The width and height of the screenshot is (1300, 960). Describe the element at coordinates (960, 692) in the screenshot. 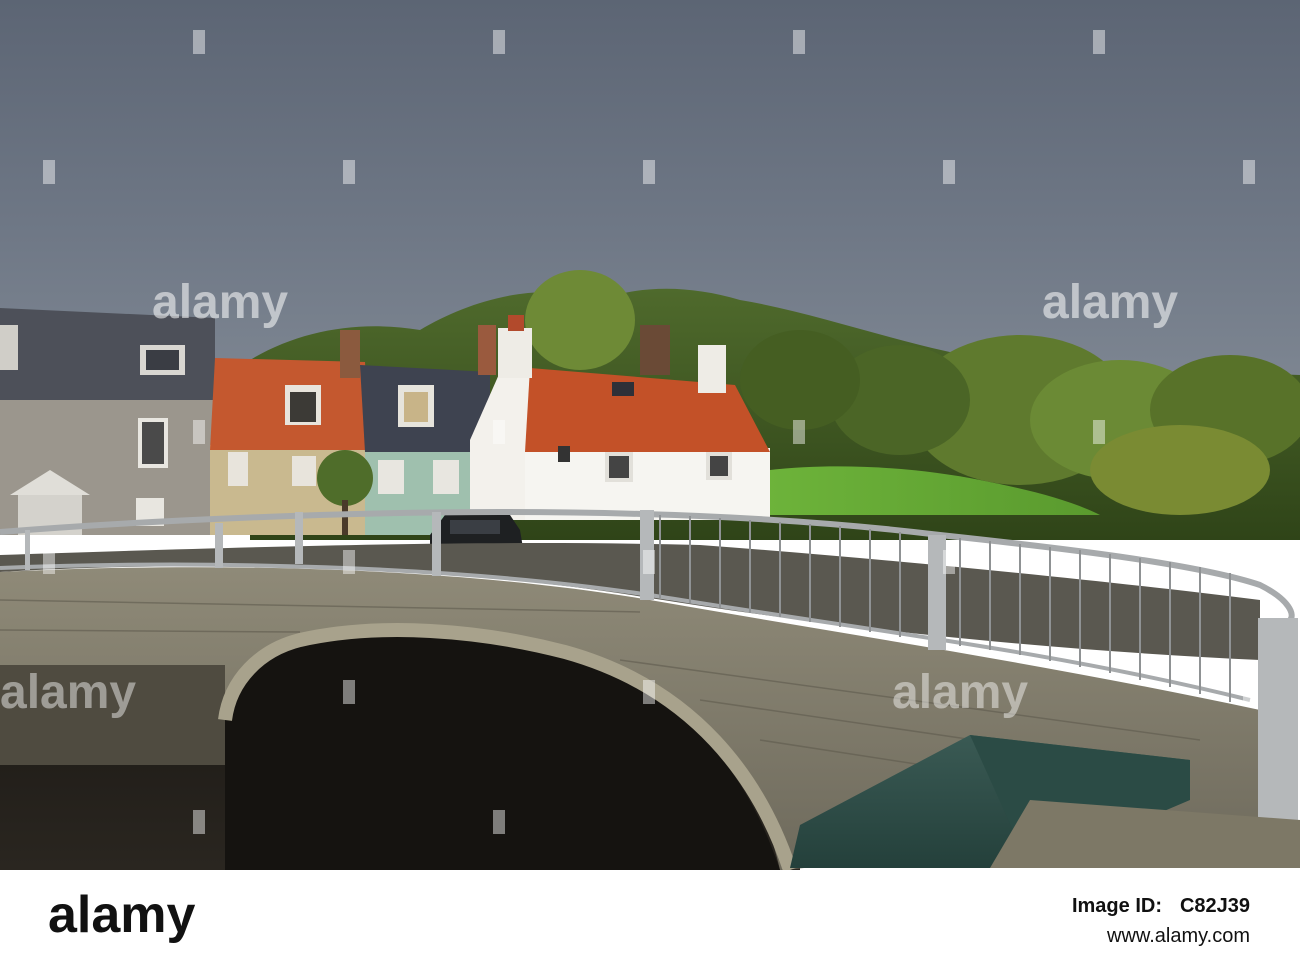

I see `watermark-text-bottom-right: alamy` at that location.